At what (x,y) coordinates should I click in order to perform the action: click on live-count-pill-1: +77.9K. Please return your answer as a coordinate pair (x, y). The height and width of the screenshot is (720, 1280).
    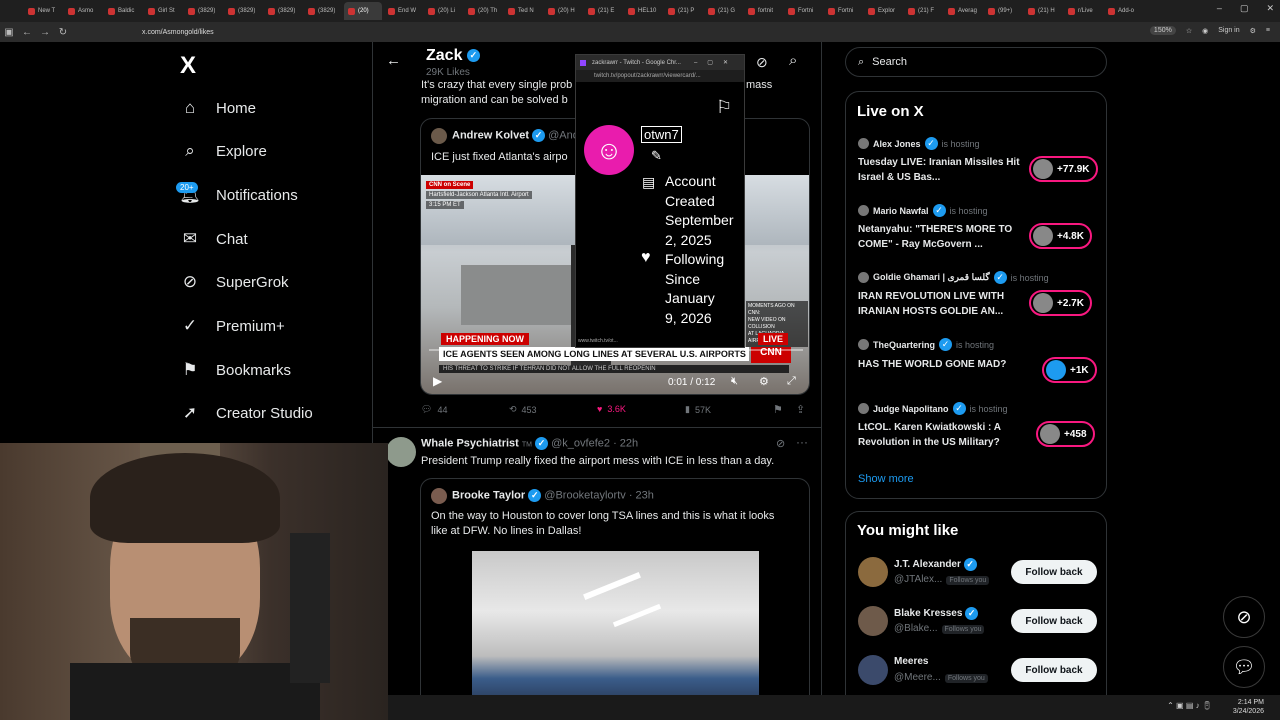
    Looking at the image, I should click on (1063, 169).